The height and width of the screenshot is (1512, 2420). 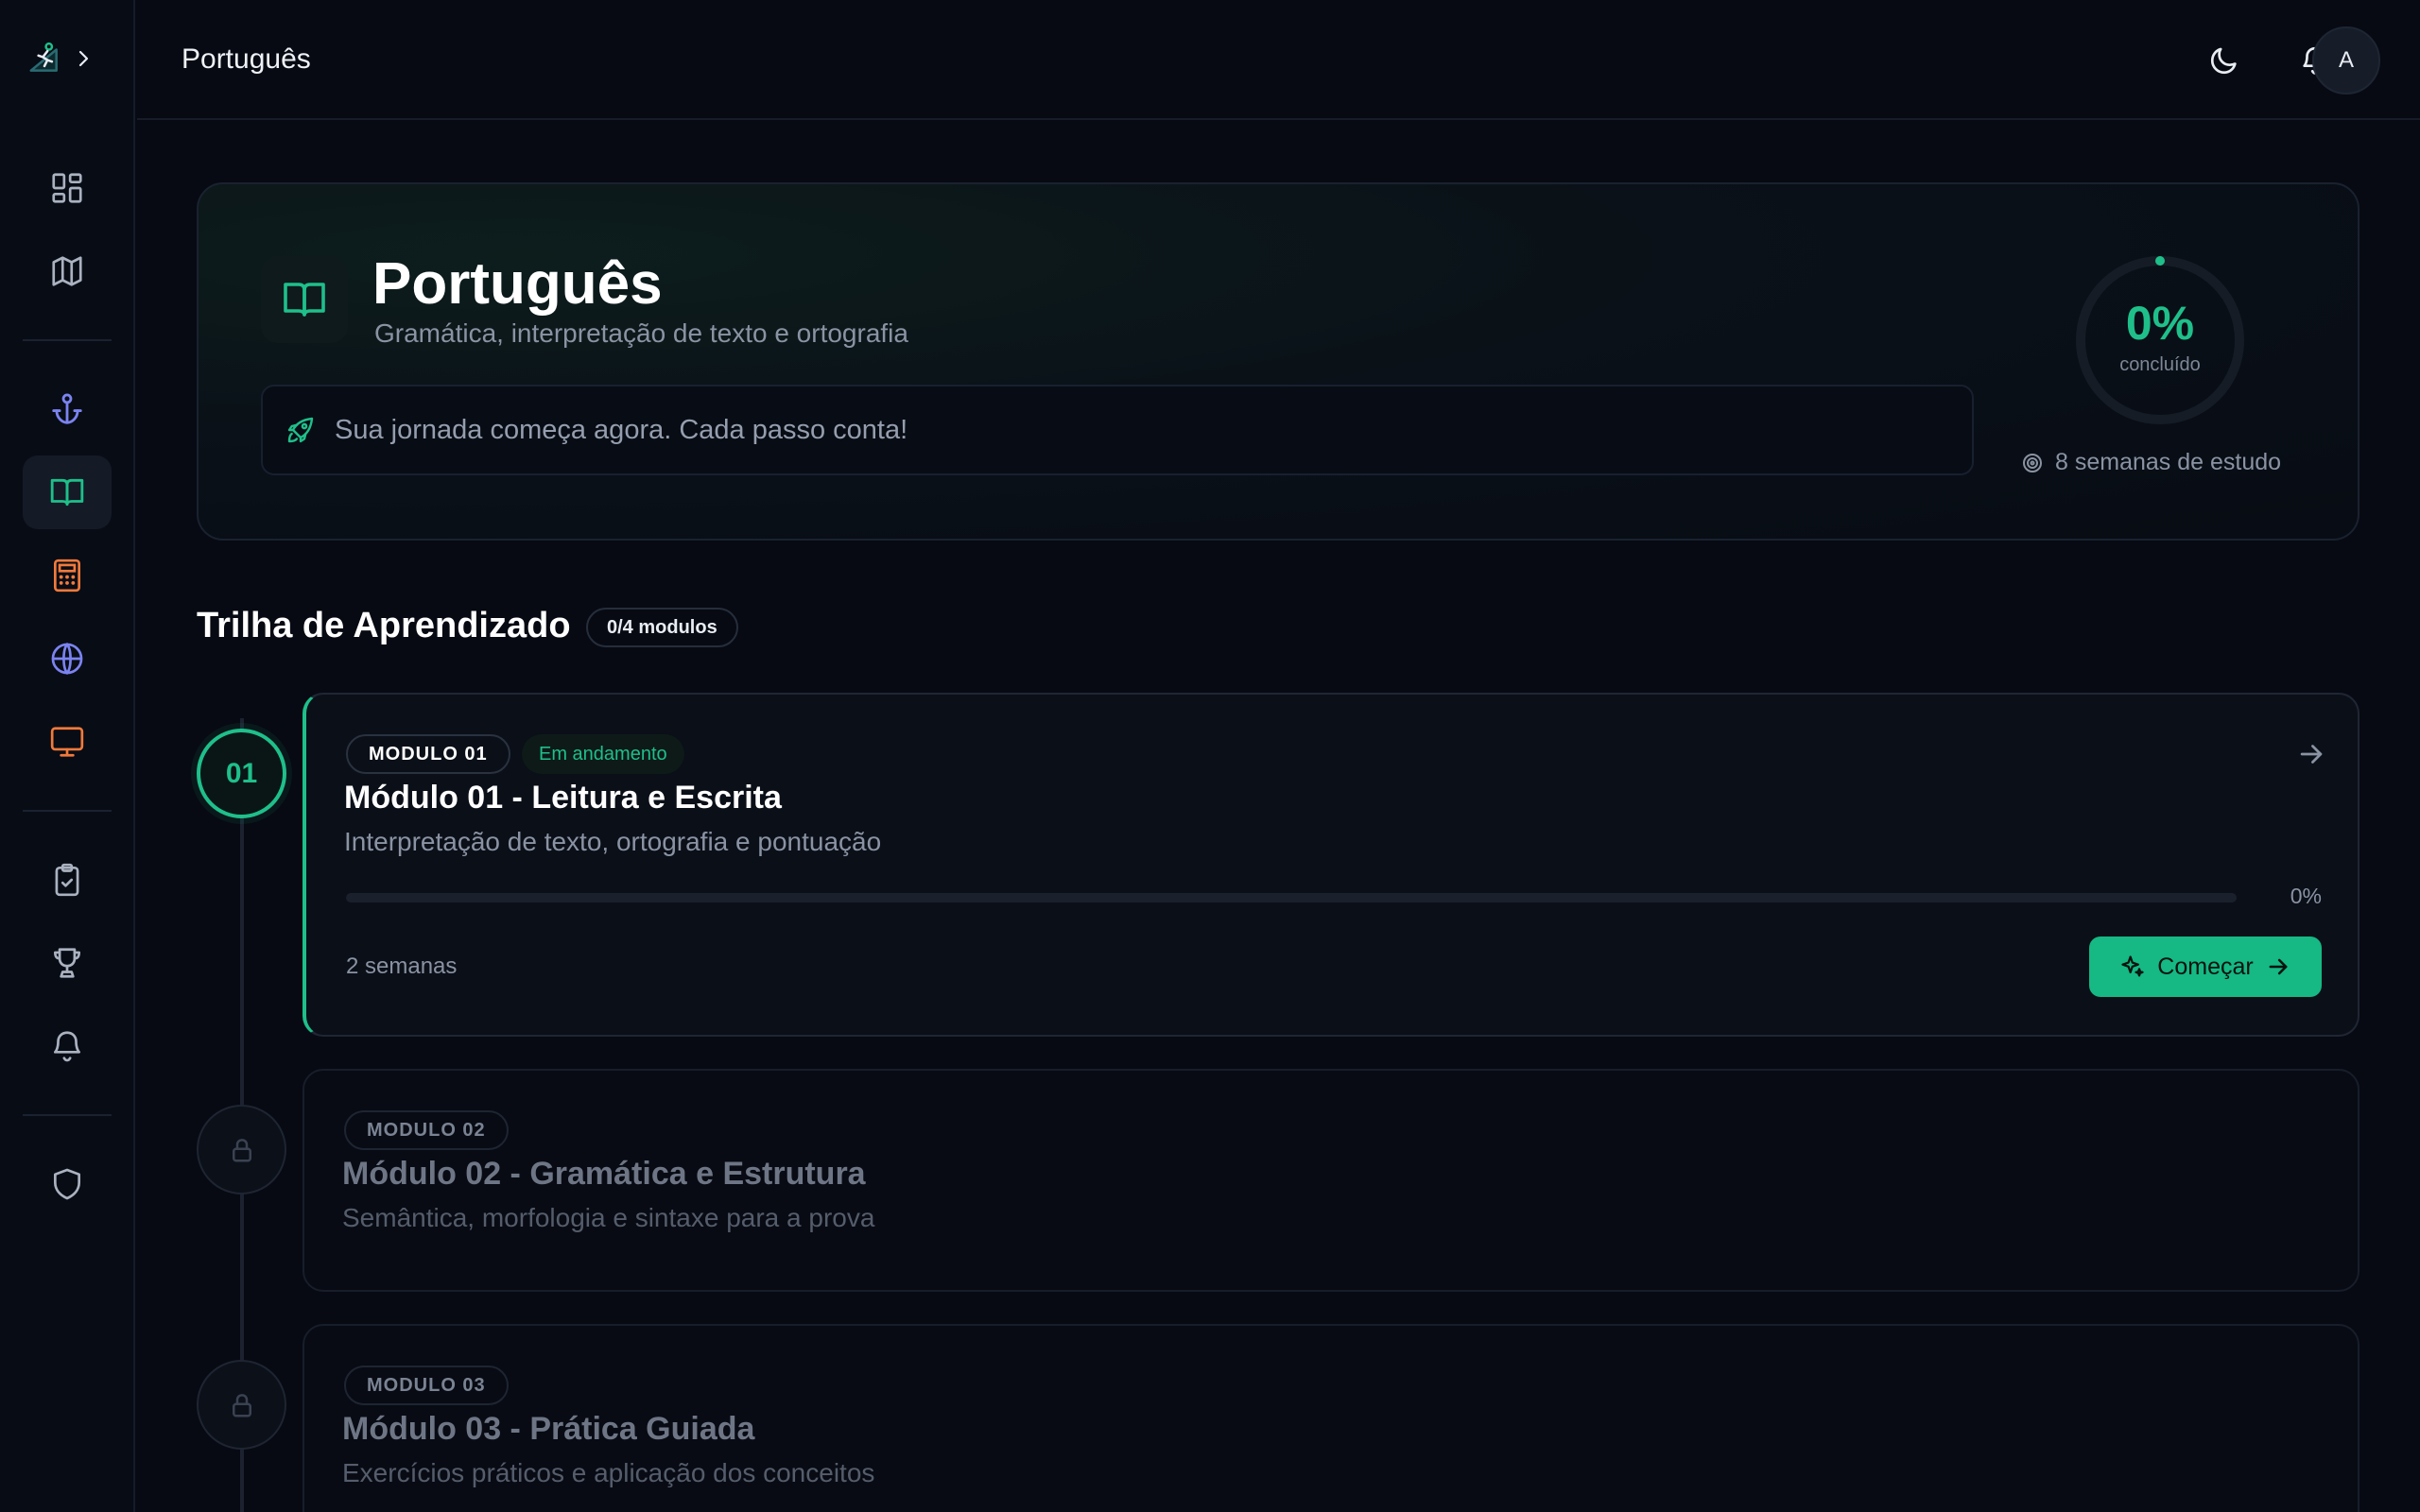 What do you see at coordinates (563, 798) in the screenshot?
I see `module-title: Módulo 01 - Leitura e Escrita` at bounding box center [563, 798].